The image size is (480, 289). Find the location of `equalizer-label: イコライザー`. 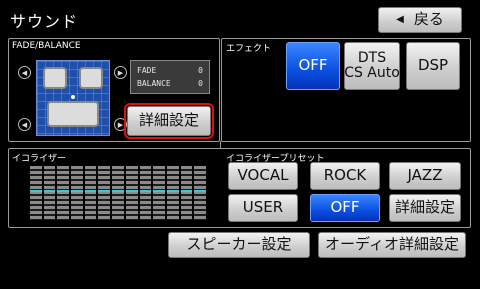

equalizer-label: イコライザー is located at coordinates (39, 159).